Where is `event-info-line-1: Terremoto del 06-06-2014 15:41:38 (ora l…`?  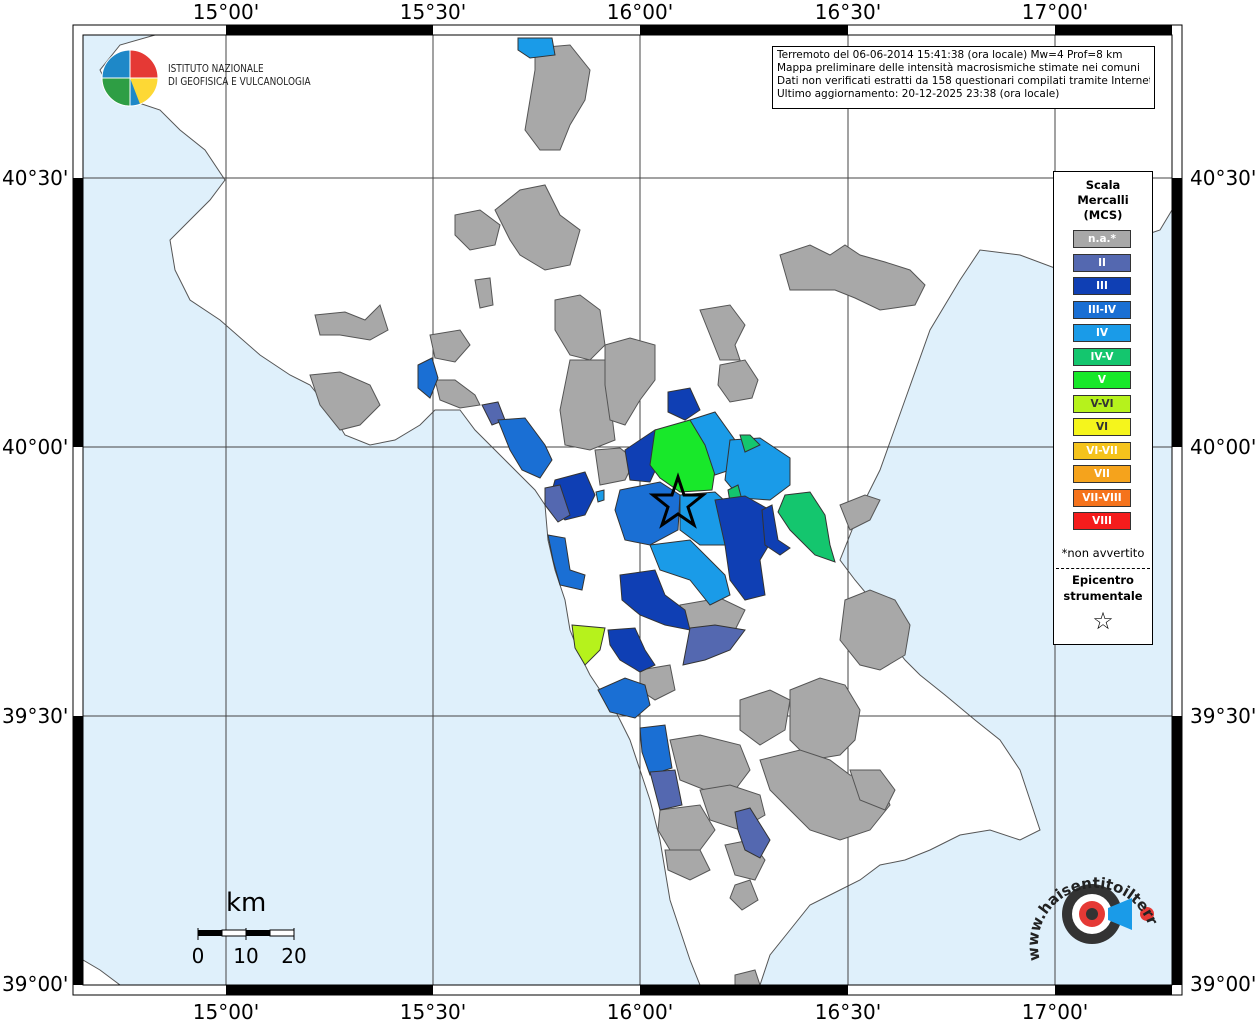
event-info-line-1: Terremoto del 06-06-2014 15:41:38 (ora l… is located at coordinates (950, 55).